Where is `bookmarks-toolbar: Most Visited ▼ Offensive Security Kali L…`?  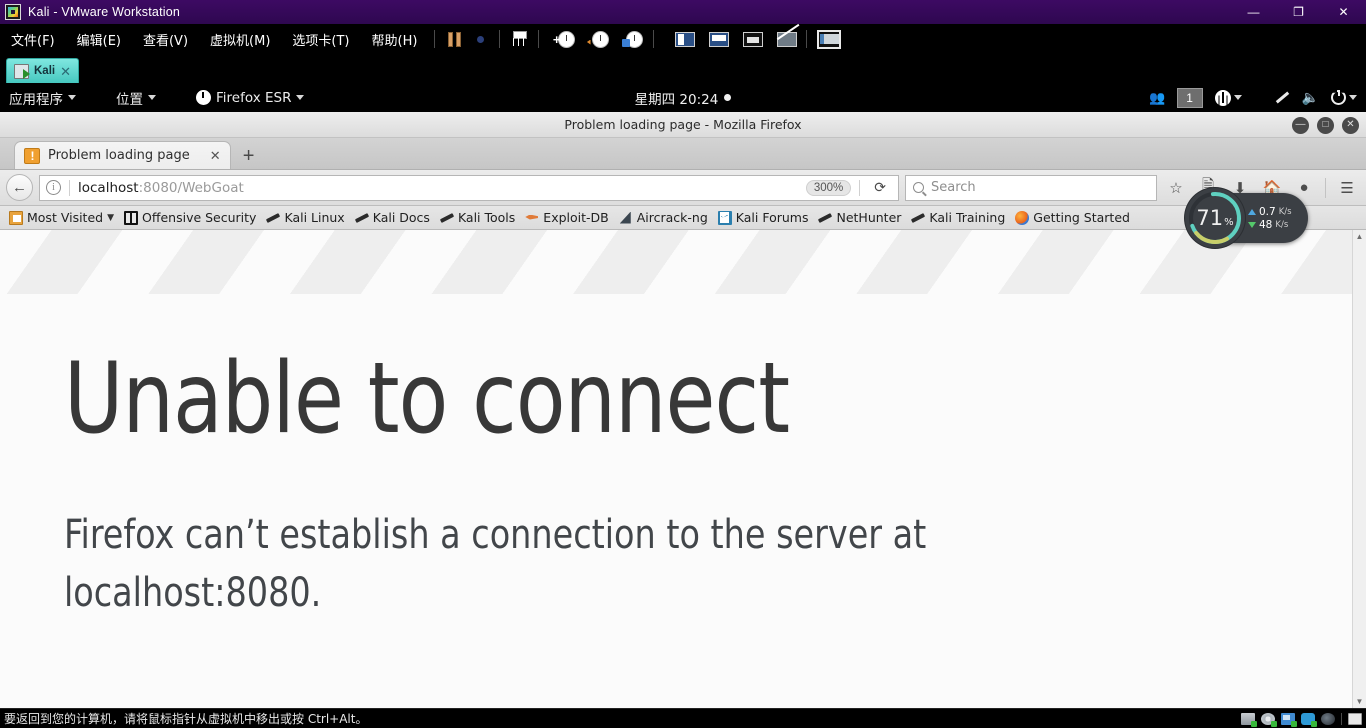 bookmarks-toolbar: Most Visited ▼ Offensive Security Kali L… is located at coordinates (683, 218).